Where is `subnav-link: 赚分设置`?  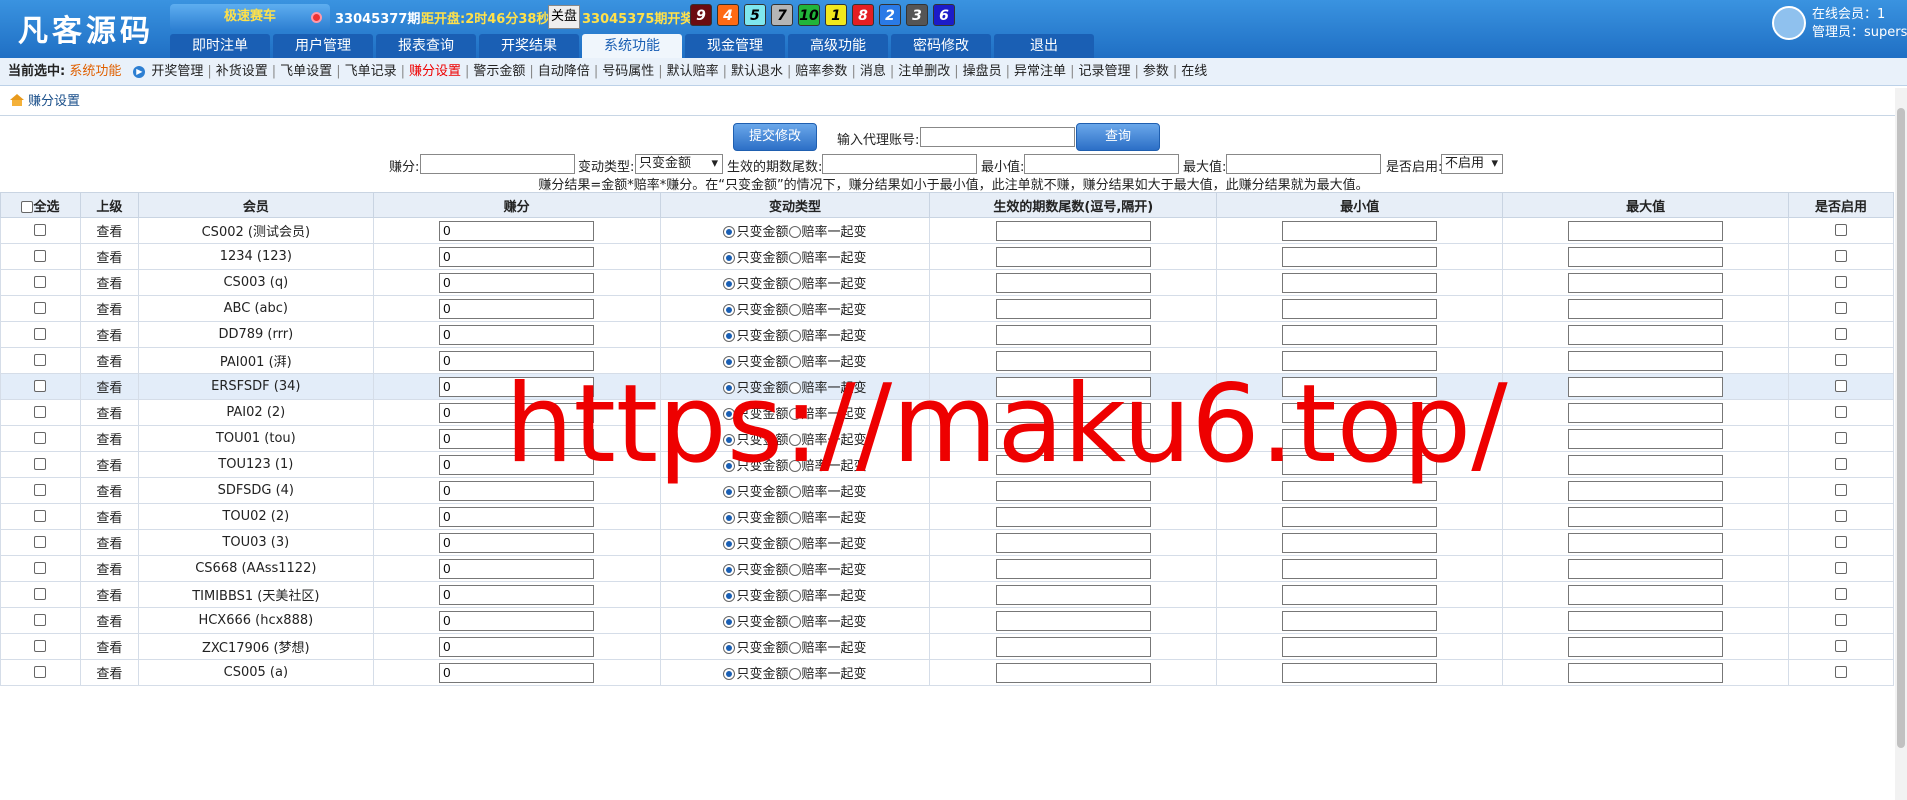 subnav-link: 赚分设置 is located at coordinates (435, 71).